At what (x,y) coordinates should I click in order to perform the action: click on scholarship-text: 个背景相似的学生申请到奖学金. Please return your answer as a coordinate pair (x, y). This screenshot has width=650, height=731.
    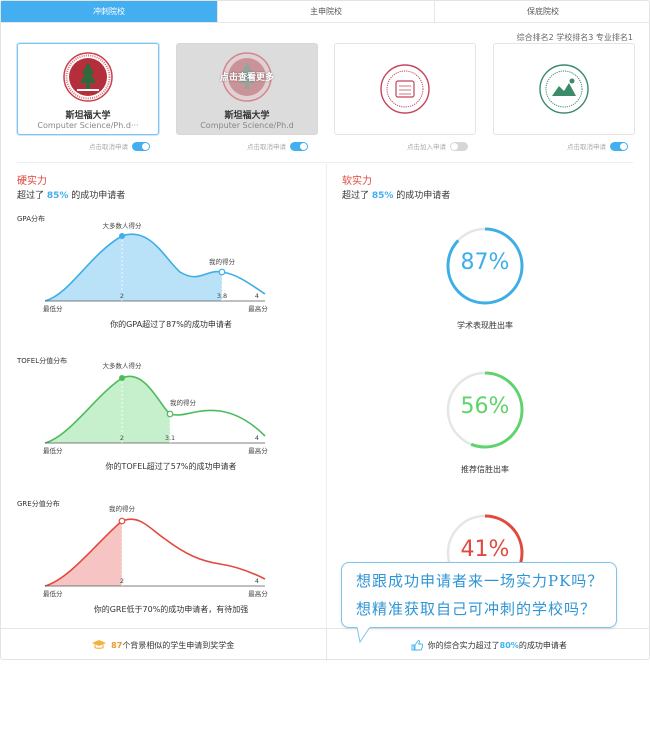
    Looking at the image, I should click on (178, 645).